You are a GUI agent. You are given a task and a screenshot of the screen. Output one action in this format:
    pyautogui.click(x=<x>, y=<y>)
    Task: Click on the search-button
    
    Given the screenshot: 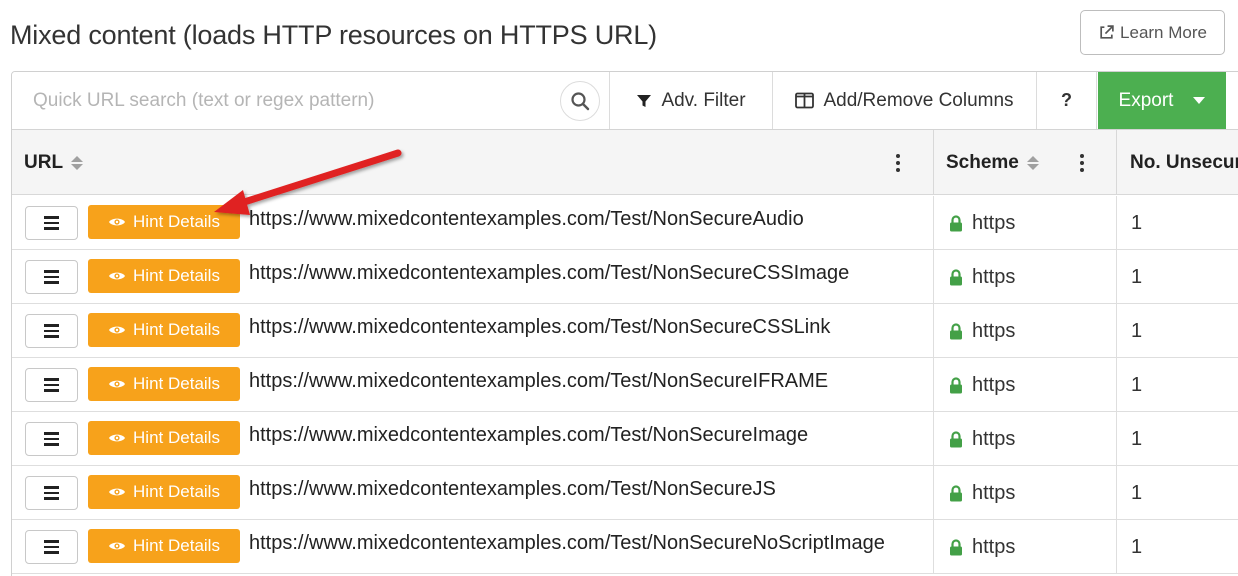 What is the action you would take?
    pyautogui.click(x=580, y=101)
    